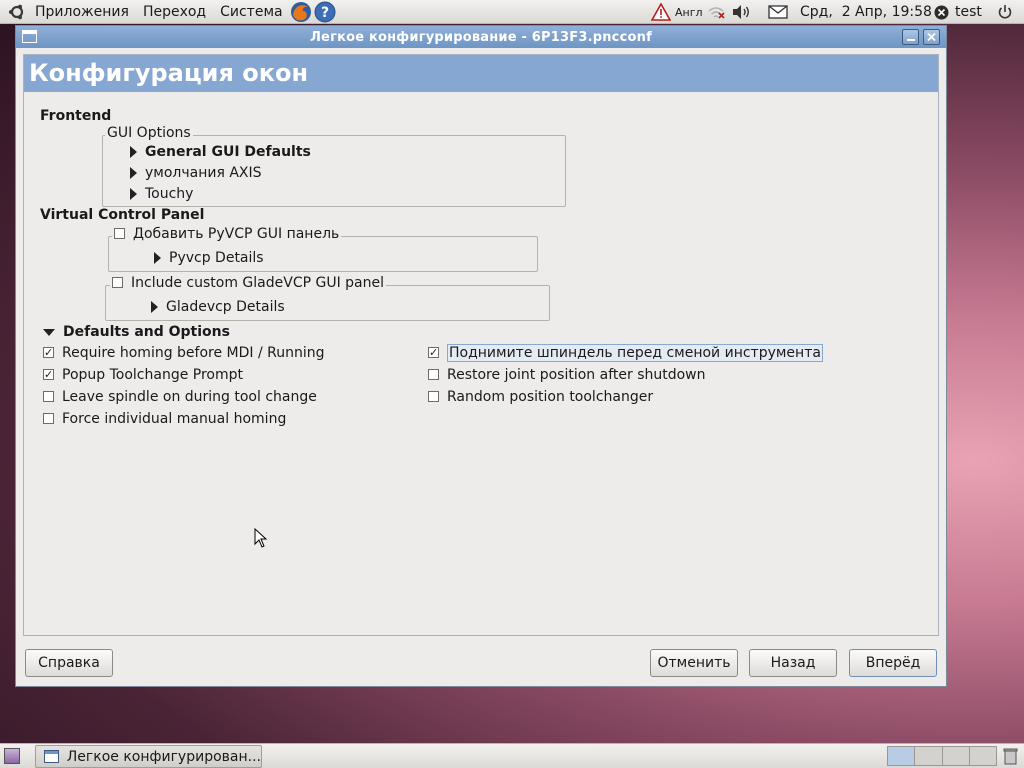  Describe the element at coordinates (29, 36) in the screenshot. I see `window-menu-icon` at that location.